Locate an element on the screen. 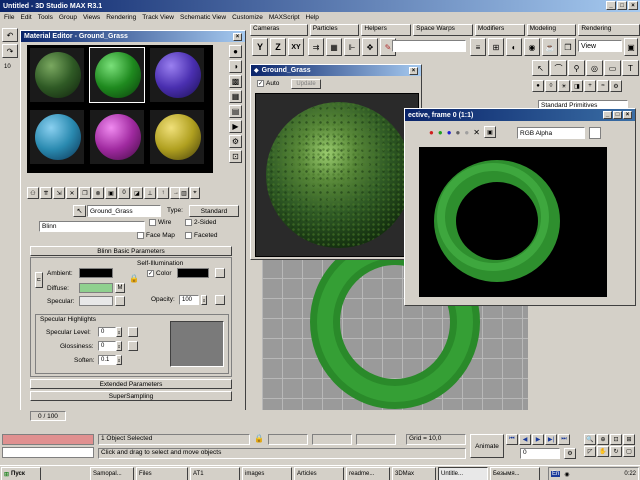  reset-material-icon: ✕ is located at coordinates (72, 193).